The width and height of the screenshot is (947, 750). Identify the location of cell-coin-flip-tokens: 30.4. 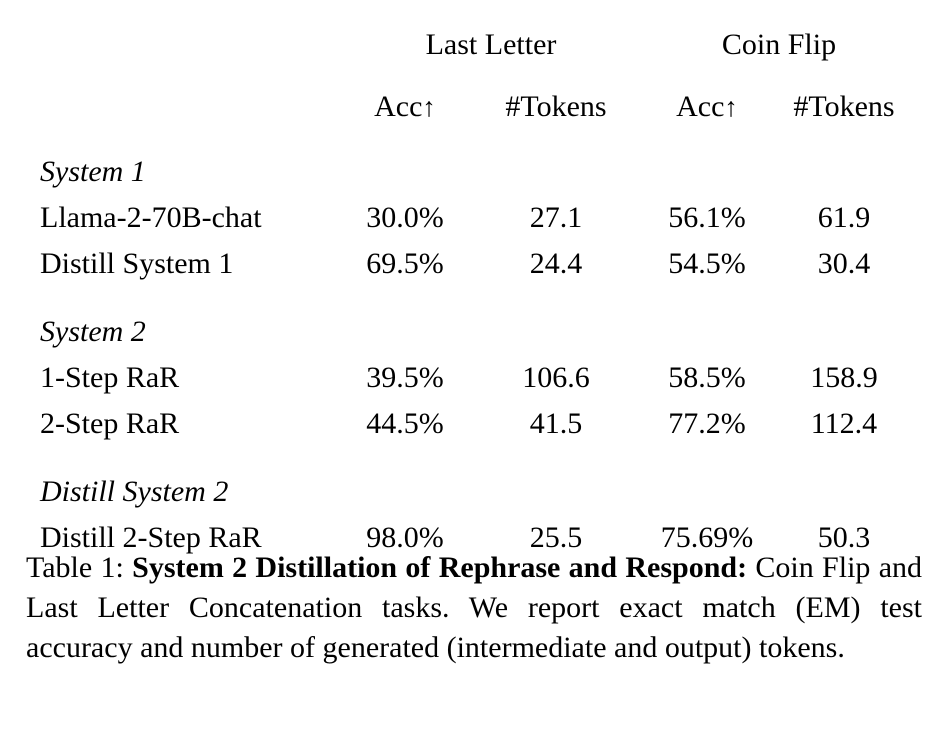
(844, 263).